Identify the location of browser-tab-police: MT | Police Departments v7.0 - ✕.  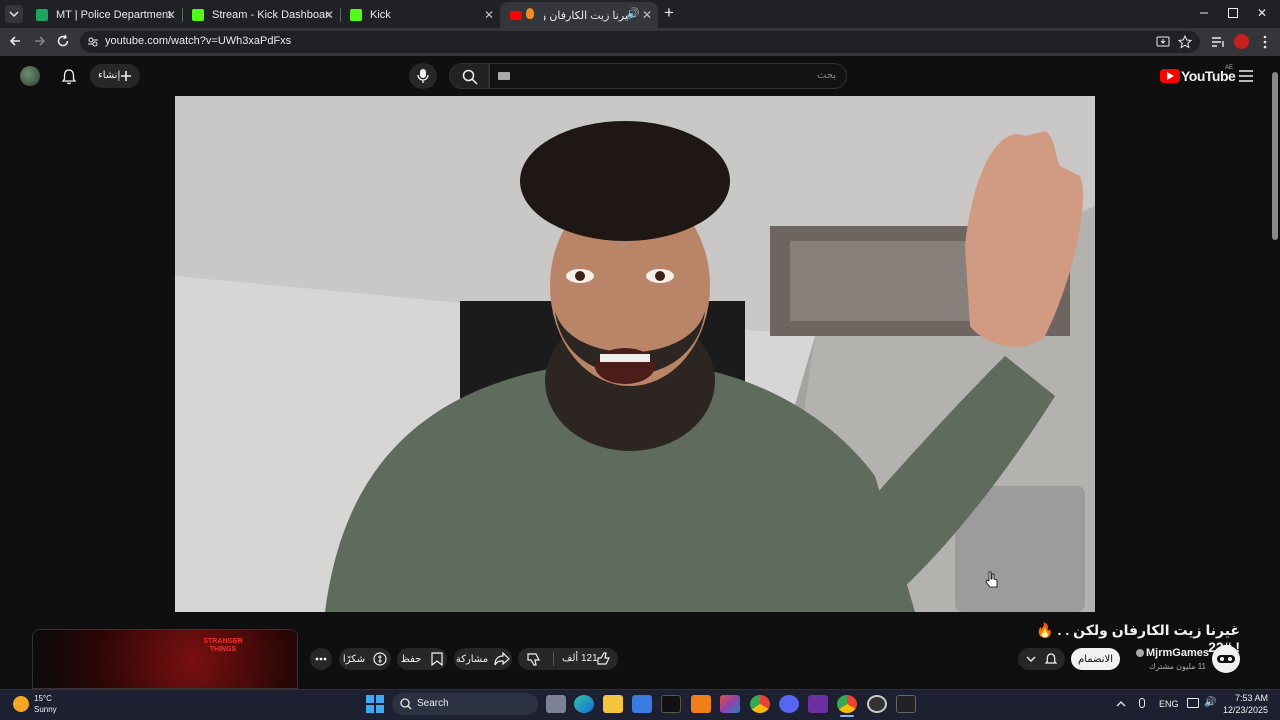
(104, 15).